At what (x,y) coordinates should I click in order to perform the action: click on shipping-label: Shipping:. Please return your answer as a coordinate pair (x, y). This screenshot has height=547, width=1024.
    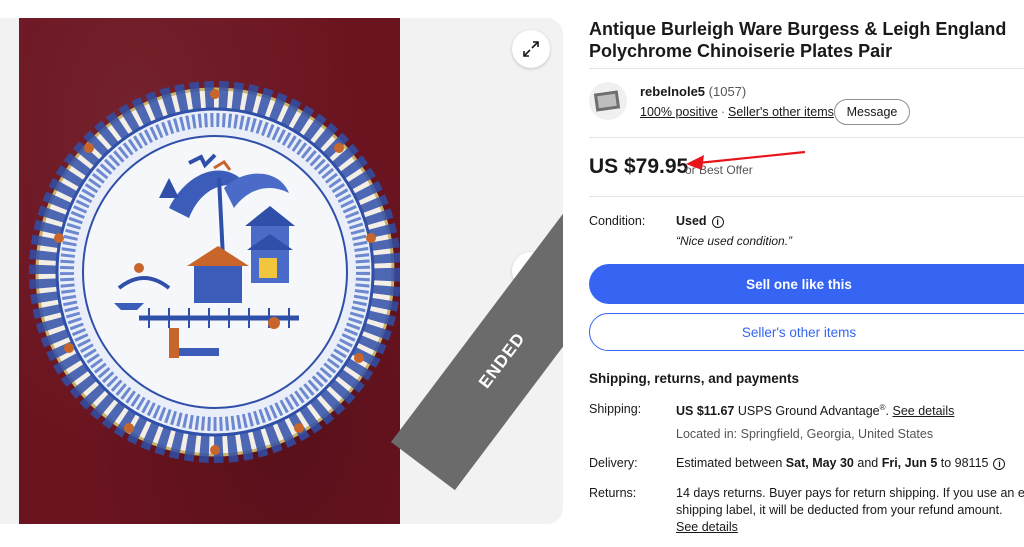
    Looking at the image, I should click on (615, 409).